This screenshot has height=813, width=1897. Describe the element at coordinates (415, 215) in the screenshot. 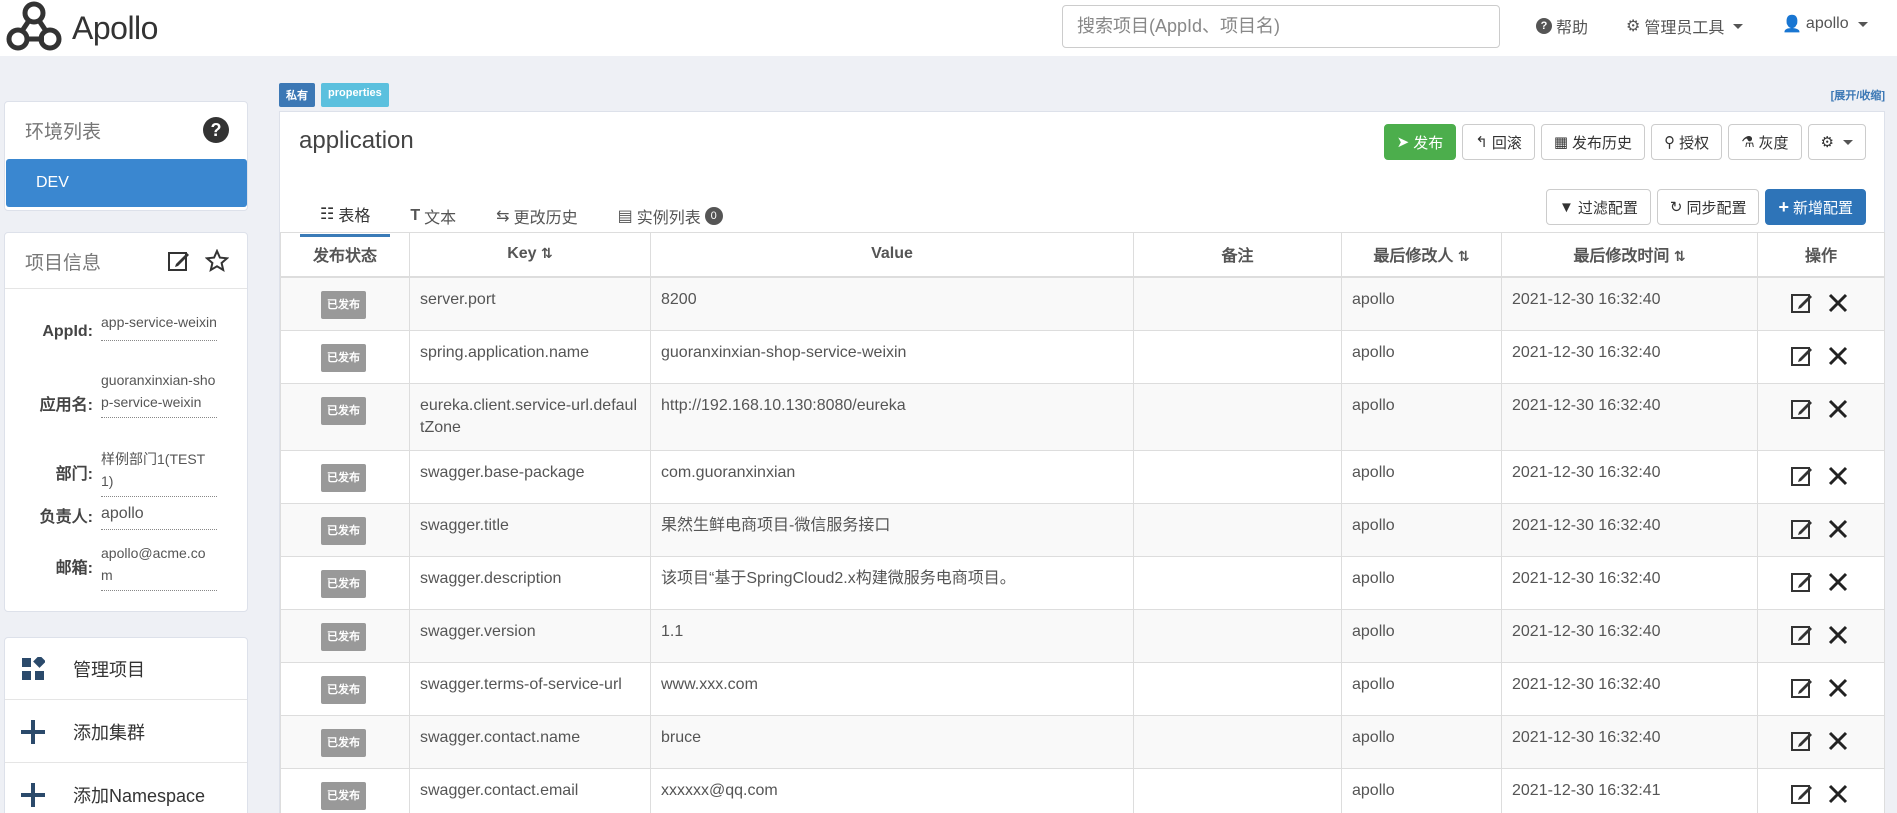

I see `text-icon: T` at that location.